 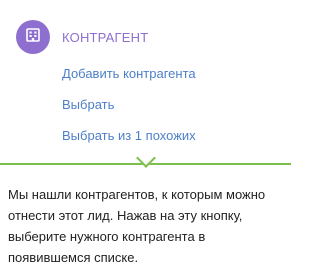 I want to click on add-account-link: Добавить контрагента, so click(x=129, y=73).